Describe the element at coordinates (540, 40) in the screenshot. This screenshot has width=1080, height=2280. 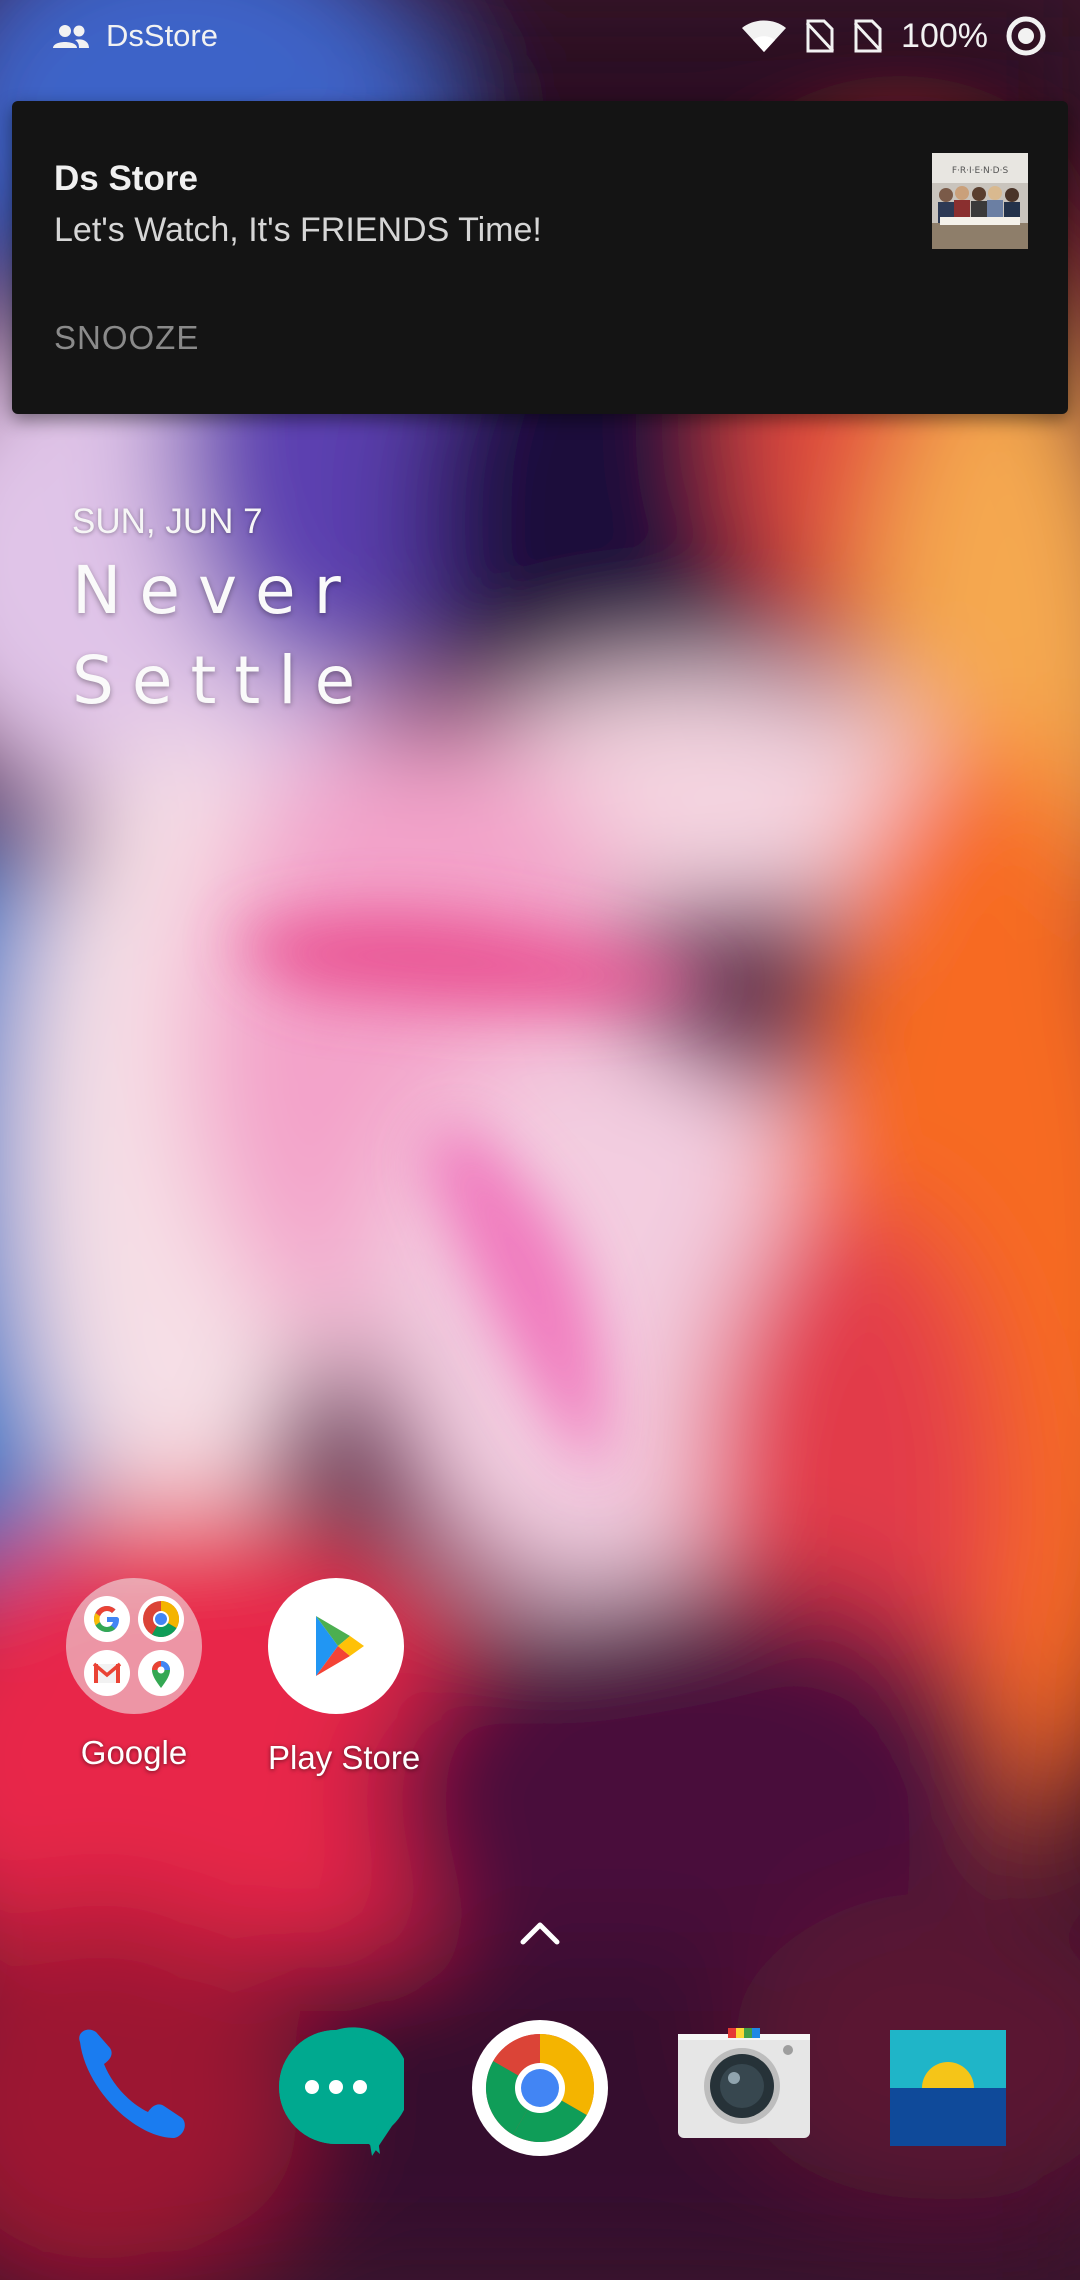
I see `status-bar: DsStore 100%` at that location.